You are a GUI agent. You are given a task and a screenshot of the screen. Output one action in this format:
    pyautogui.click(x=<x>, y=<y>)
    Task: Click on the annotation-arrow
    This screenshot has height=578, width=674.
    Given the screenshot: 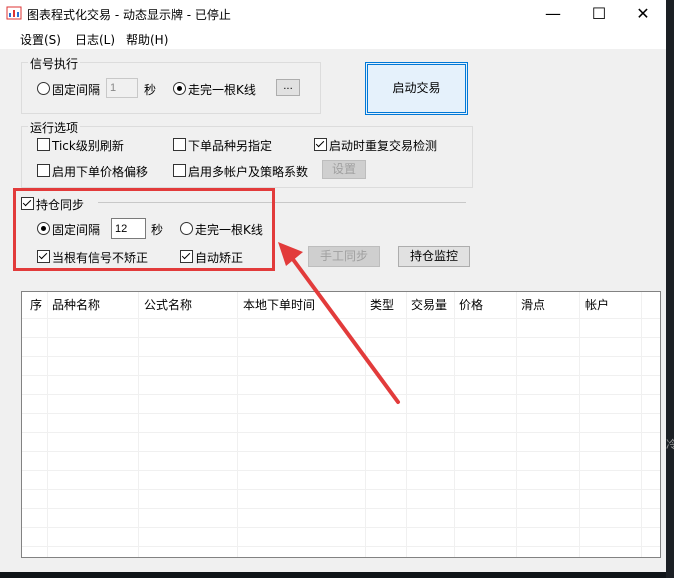 What is the action you would take?
    pyautogui.click(x=339, y=323)
    